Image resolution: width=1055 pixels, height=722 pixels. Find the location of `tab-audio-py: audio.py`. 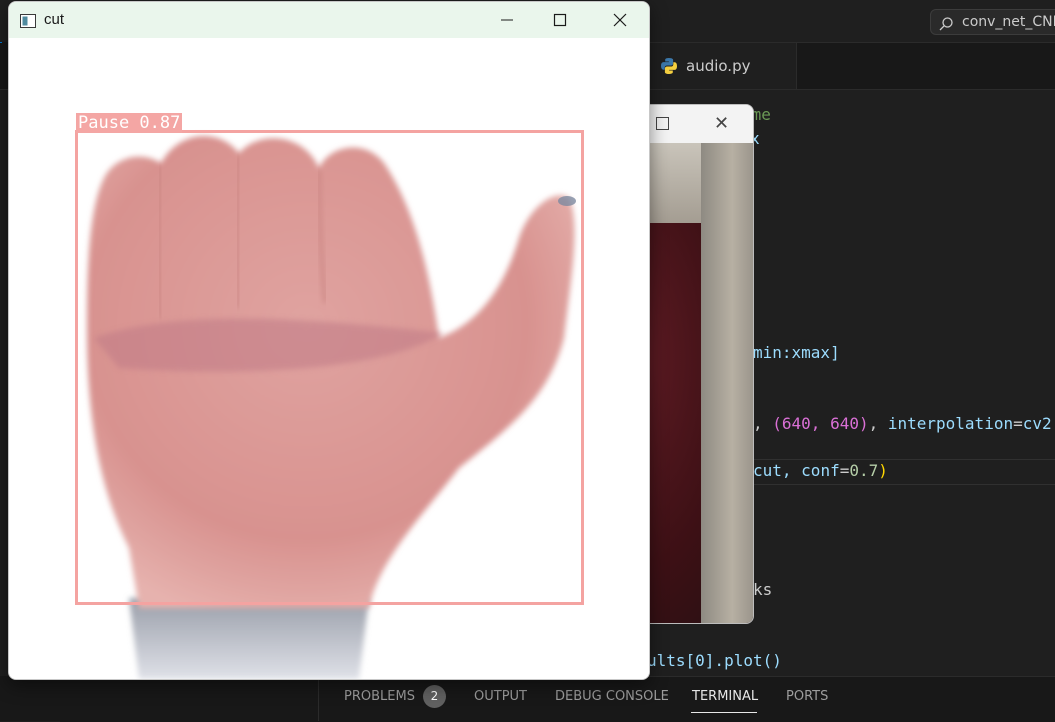

tab-audio-py: audio.py is located at coordinates (722, 66).